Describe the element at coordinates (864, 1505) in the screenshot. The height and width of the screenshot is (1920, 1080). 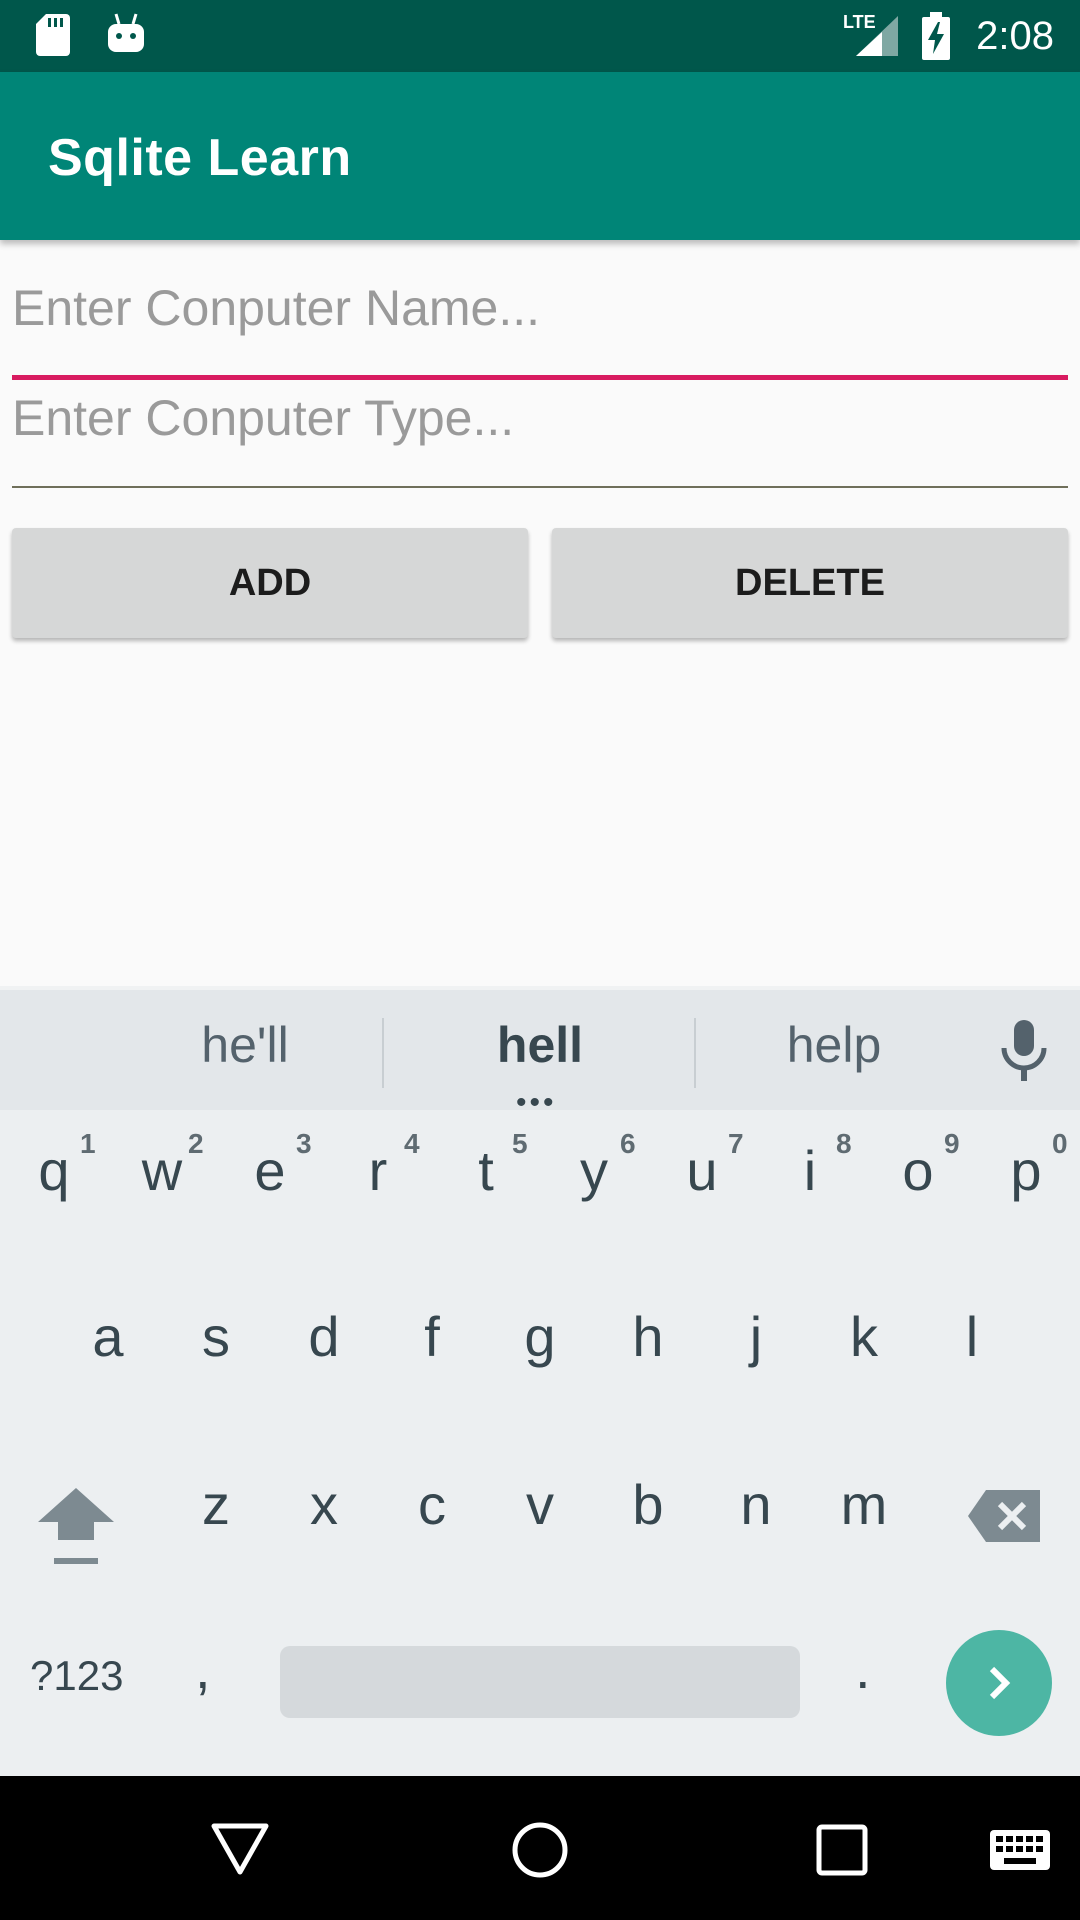
I see `key-m: m` at that location.